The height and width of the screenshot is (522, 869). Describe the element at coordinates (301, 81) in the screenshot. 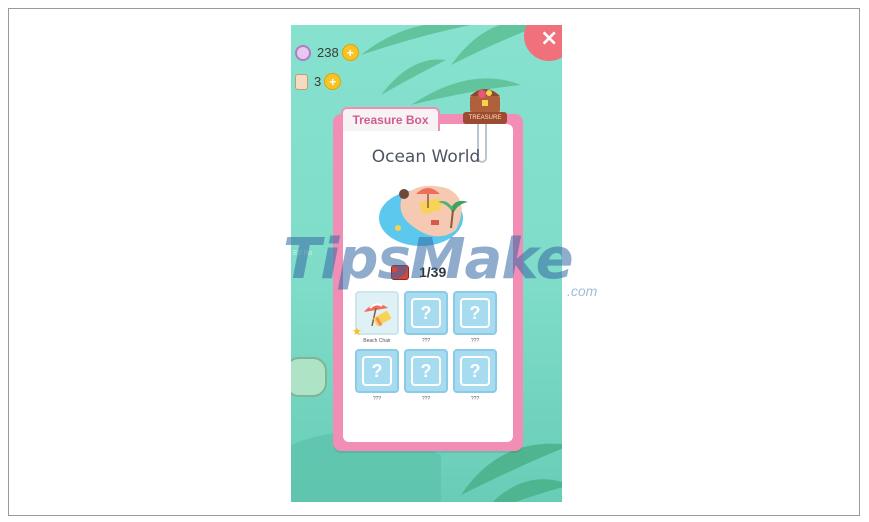

I see `scroll-icon` at that location.